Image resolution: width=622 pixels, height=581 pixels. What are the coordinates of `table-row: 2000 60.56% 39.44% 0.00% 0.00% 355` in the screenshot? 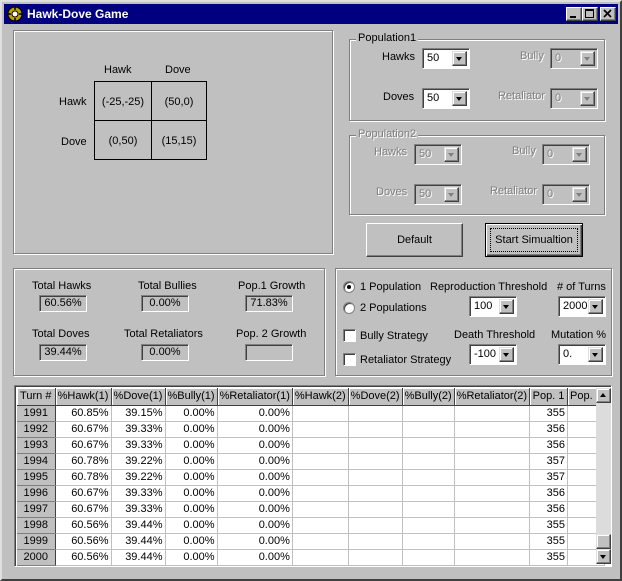 It's located at (311, 557).